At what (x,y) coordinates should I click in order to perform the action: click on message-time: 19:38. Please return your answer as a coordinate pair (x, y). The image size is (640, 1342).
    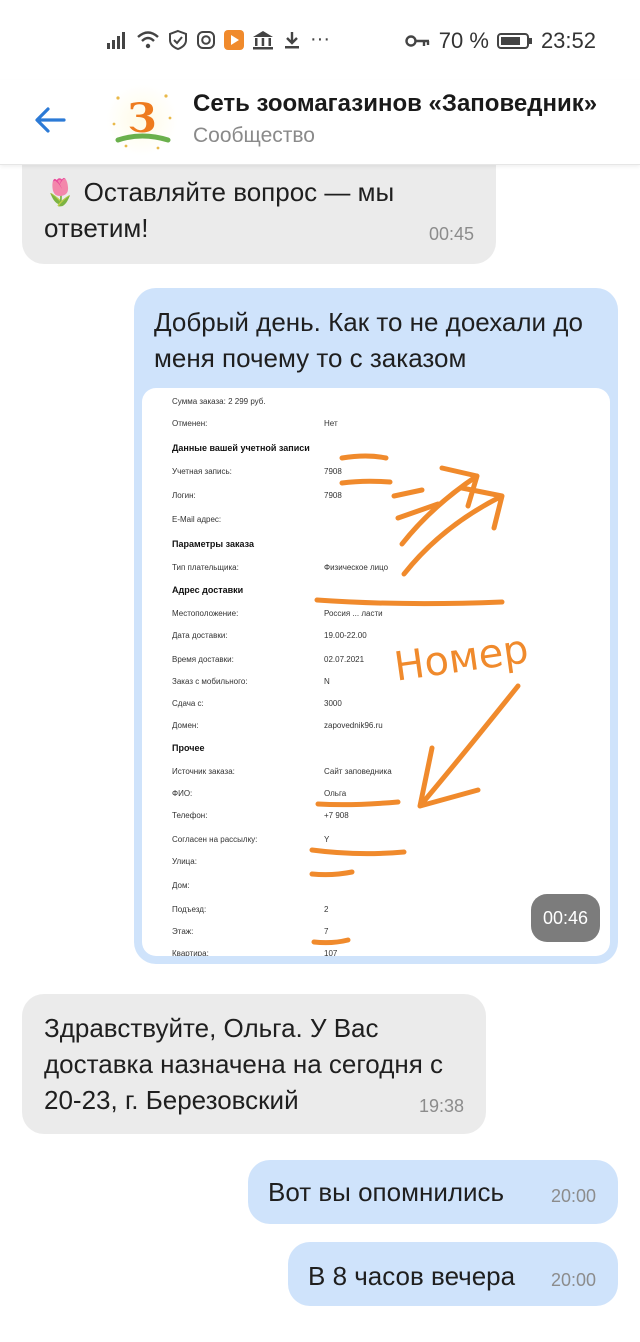
    Looking at the image, I should click on (441, 1106).